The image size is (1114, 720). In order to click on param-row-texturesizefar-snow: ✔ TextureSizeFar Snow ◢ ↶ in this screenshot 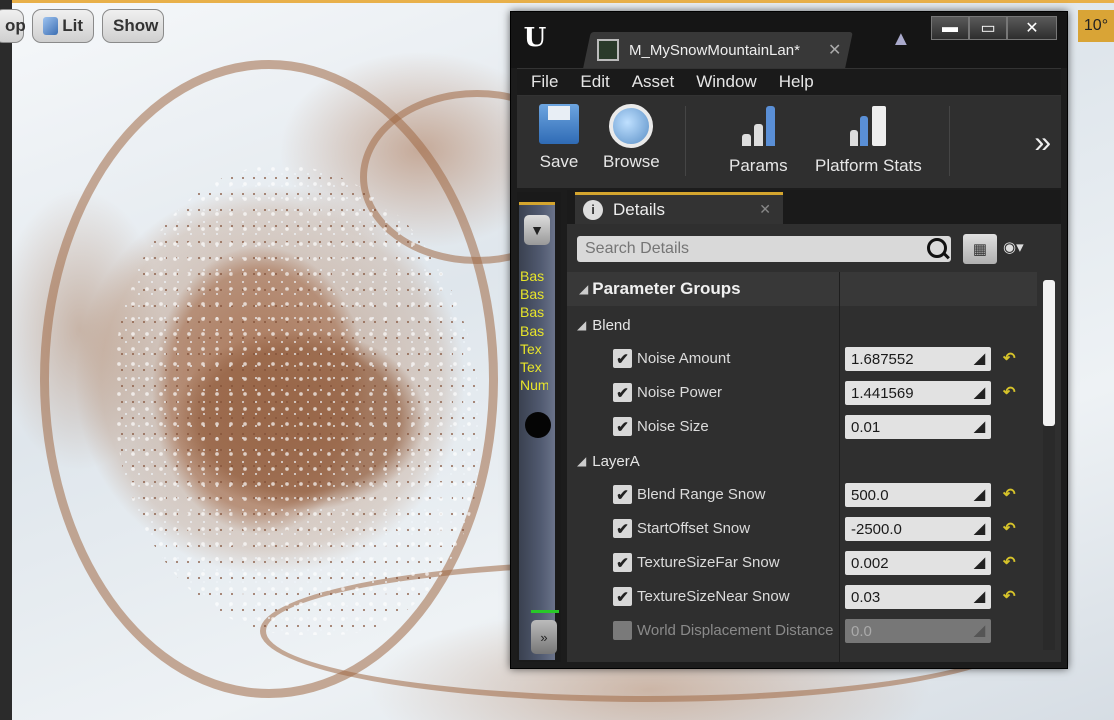, I will do `click(802, 563)`.